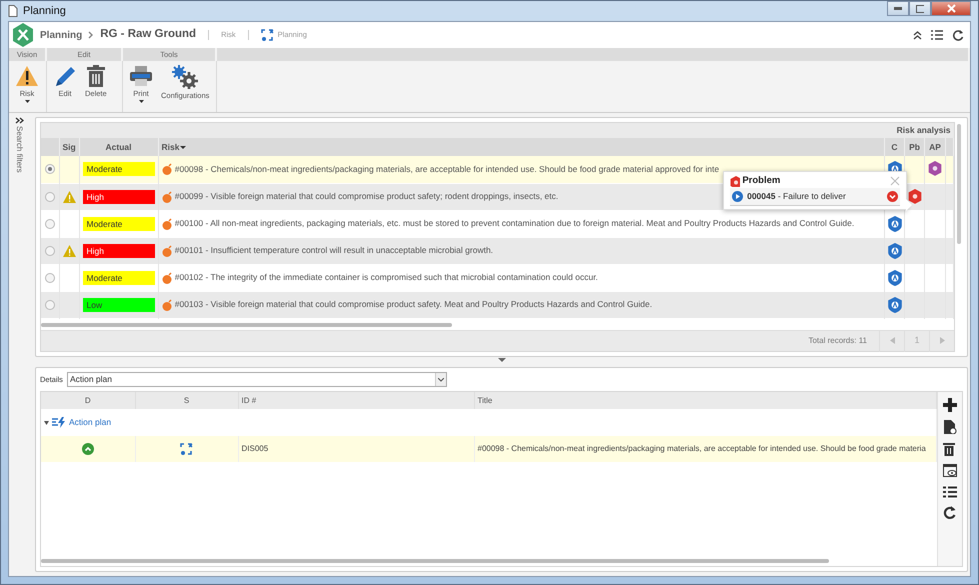 The image size is (979, 585). What do you see at coordinates (19, 120) in the screenshot?
I see `expand-icon` at bounding box center [19, 120].